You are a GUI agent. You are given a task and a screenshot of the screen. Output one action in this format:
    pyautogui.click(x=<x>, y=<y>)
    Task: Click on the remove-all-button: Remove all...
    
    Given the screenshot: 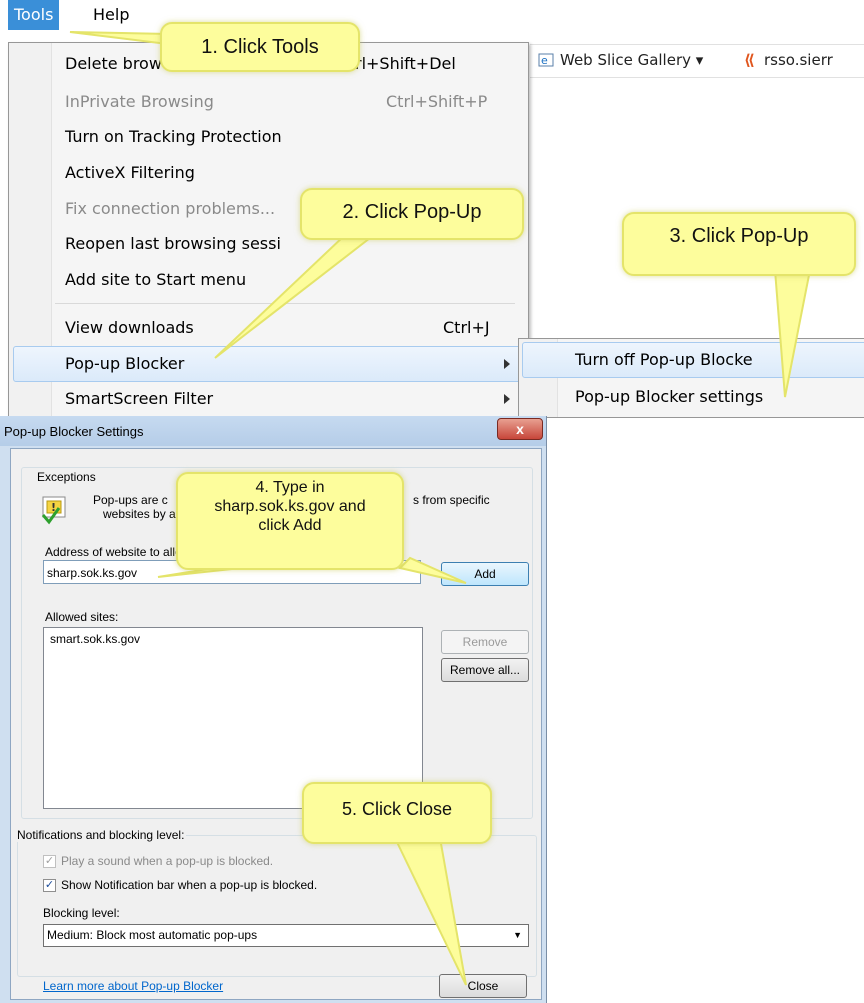 What is the action you would take?
    pyautogui.click(x=485, y=670)
    